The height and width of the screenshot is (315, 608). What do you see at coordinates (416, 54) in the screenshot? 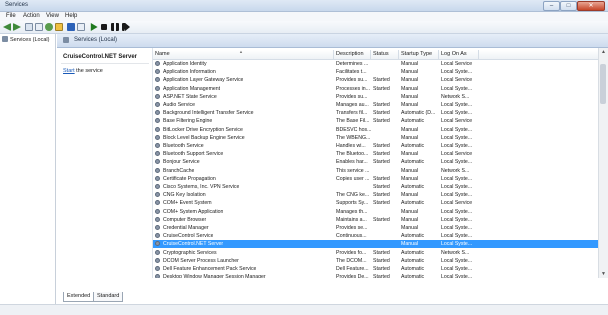
I see `column-startup-type: Startup Type` at bounding box center [416, 54].